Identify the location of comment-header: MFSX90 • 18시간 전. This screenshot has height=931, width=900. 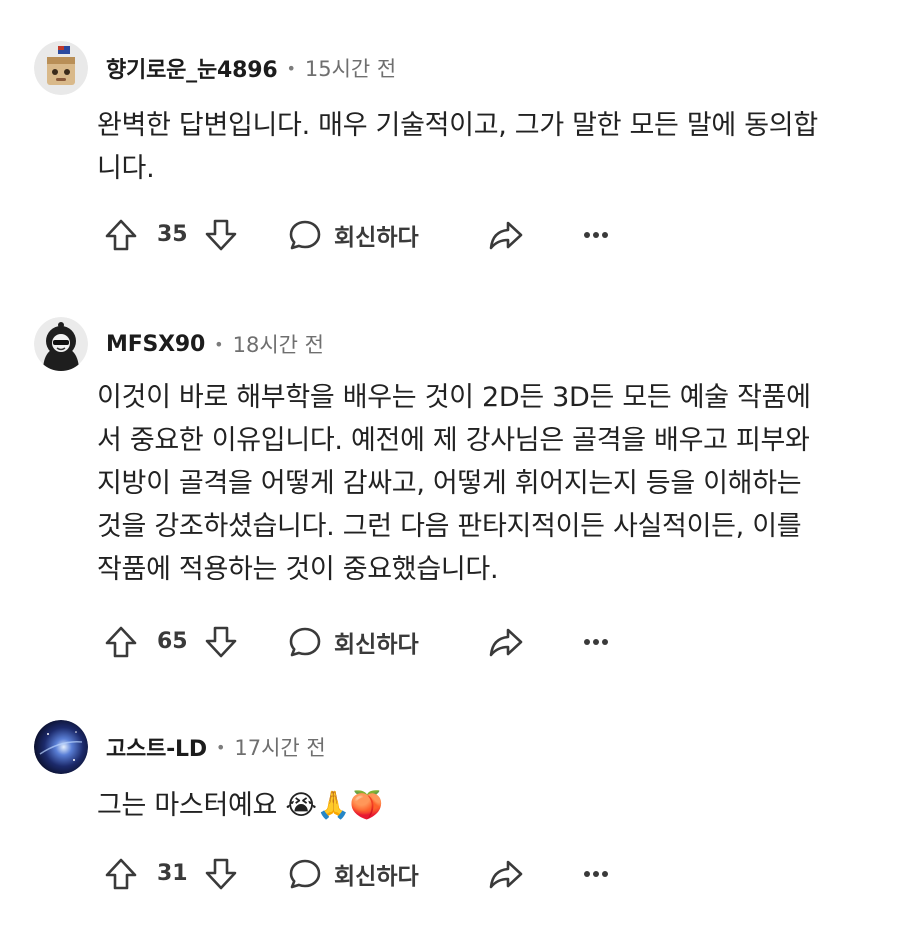
(179, 344).